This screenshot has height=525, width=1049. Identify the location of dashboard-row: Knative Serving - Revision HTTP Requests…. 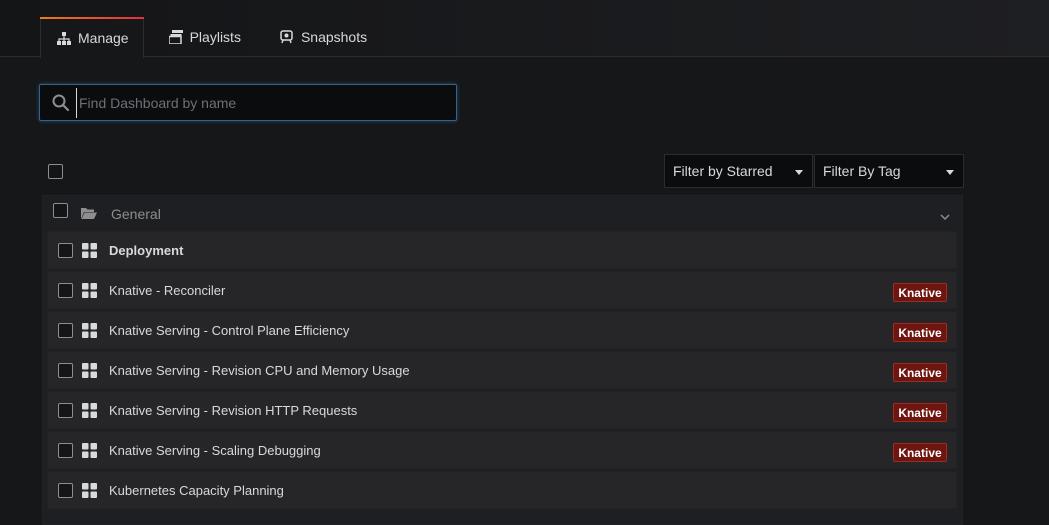
(502, 410).